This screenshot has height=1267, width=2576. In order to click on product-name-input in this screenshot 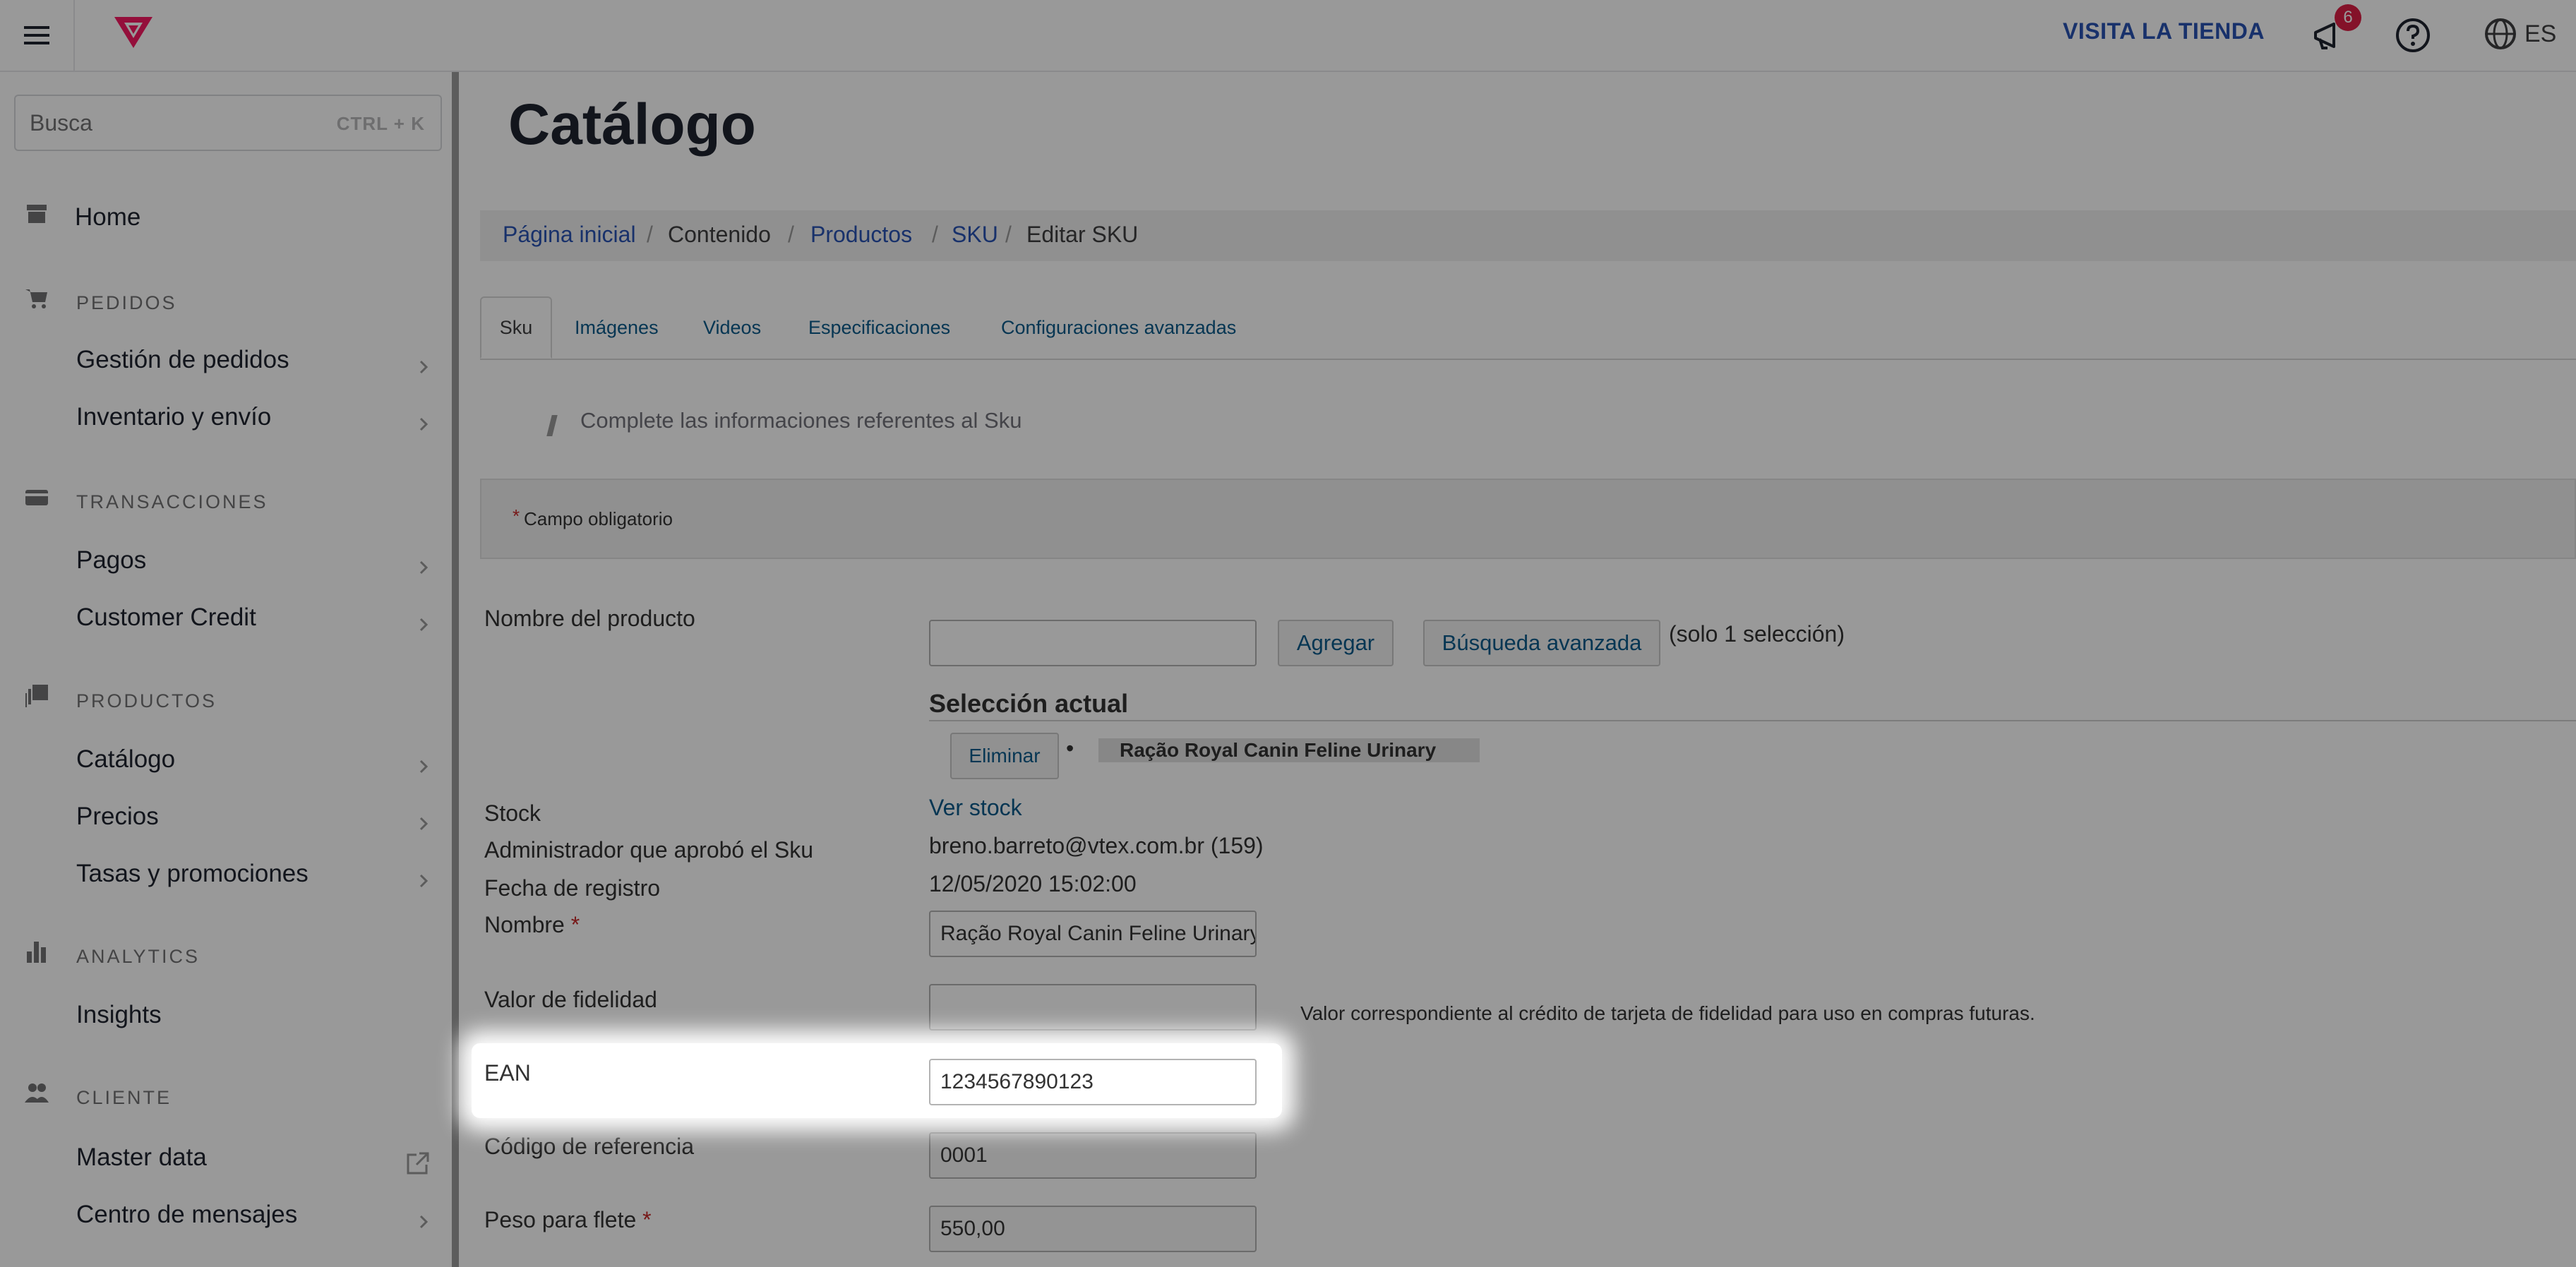, I will do `click(1093, 643)`.